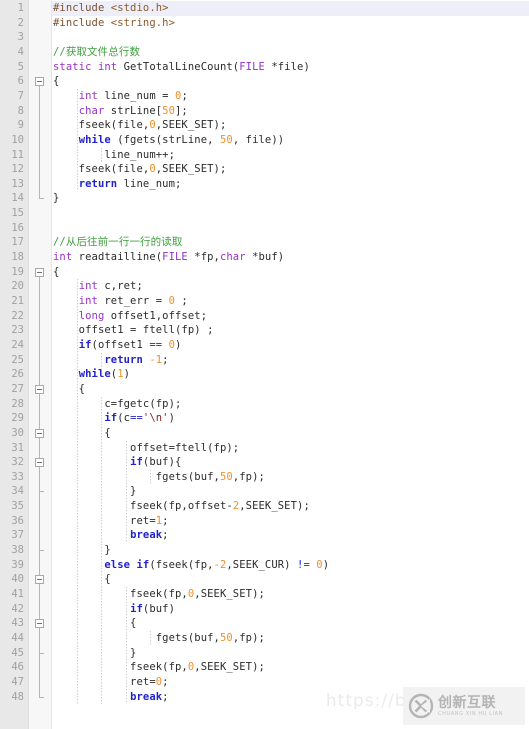  Describe the element at coordinates (264, 169) in the screenshot. I see `code-line: 12 fseek(file,0,SEEK_SET);` at that location.